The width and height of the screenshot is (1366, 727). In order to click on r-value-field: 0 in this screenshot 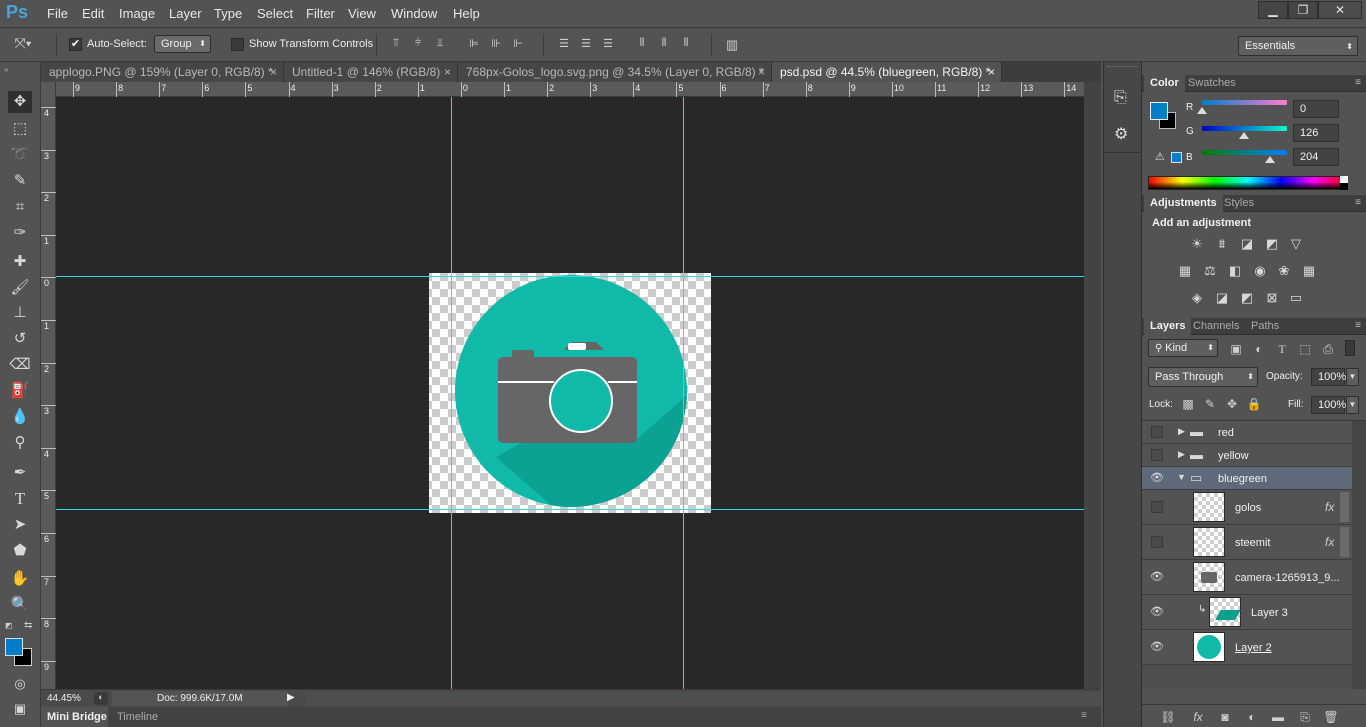, I will do `click(1316, 109)`.